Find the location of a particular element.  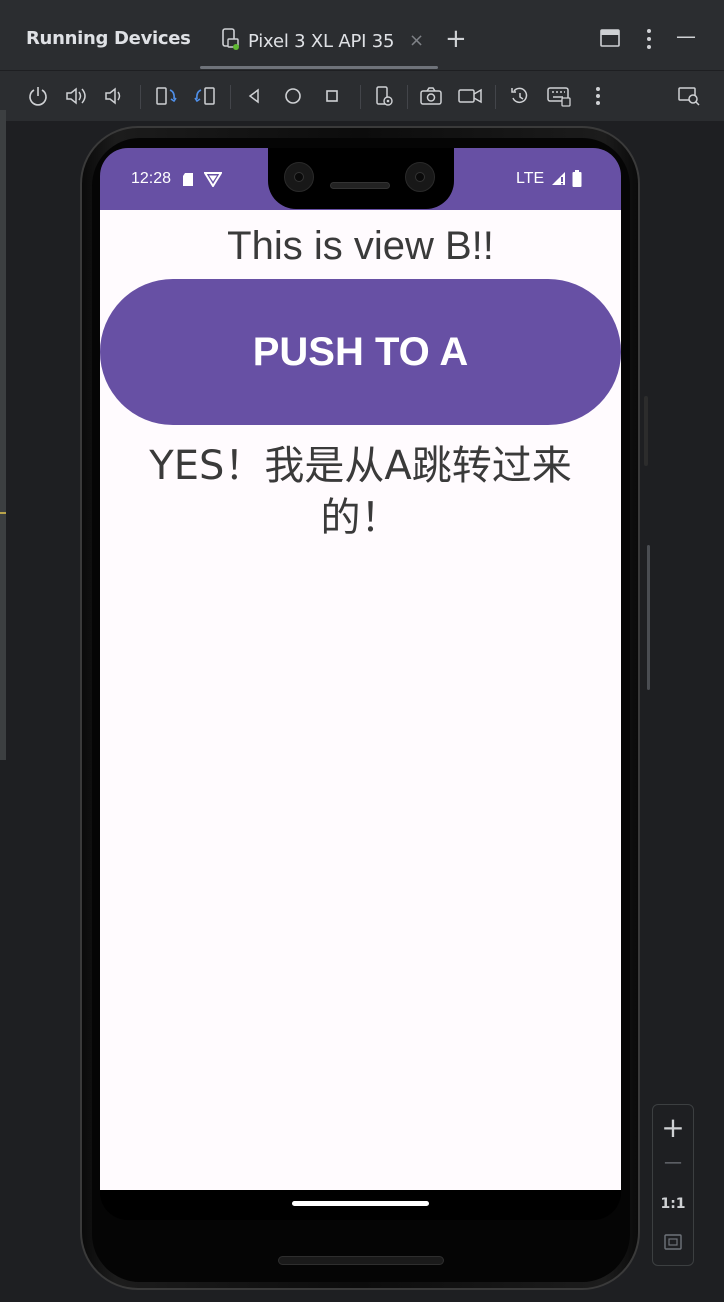

minimize-icon: — is located at coordinates (686, 36).